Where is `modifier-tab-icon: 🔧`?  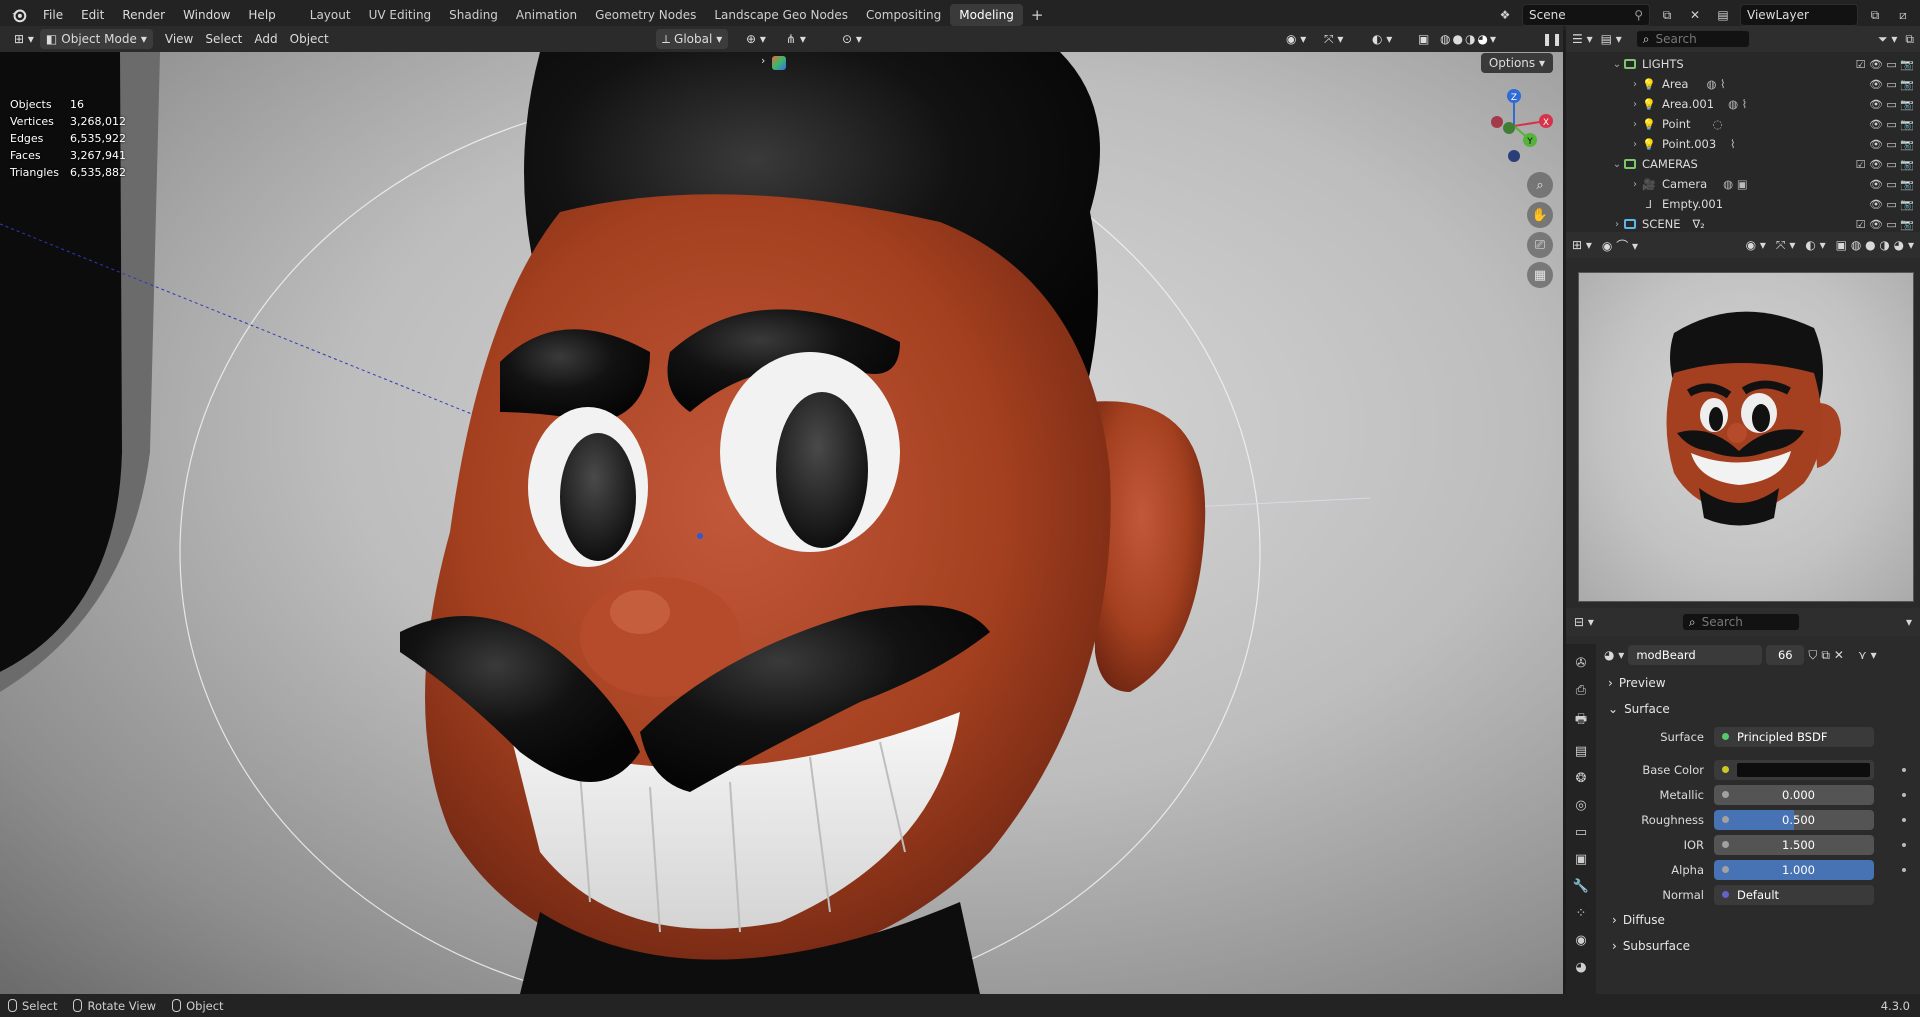
modifier-tab-icon: 🔧 is located at coordinates (1581, 886).